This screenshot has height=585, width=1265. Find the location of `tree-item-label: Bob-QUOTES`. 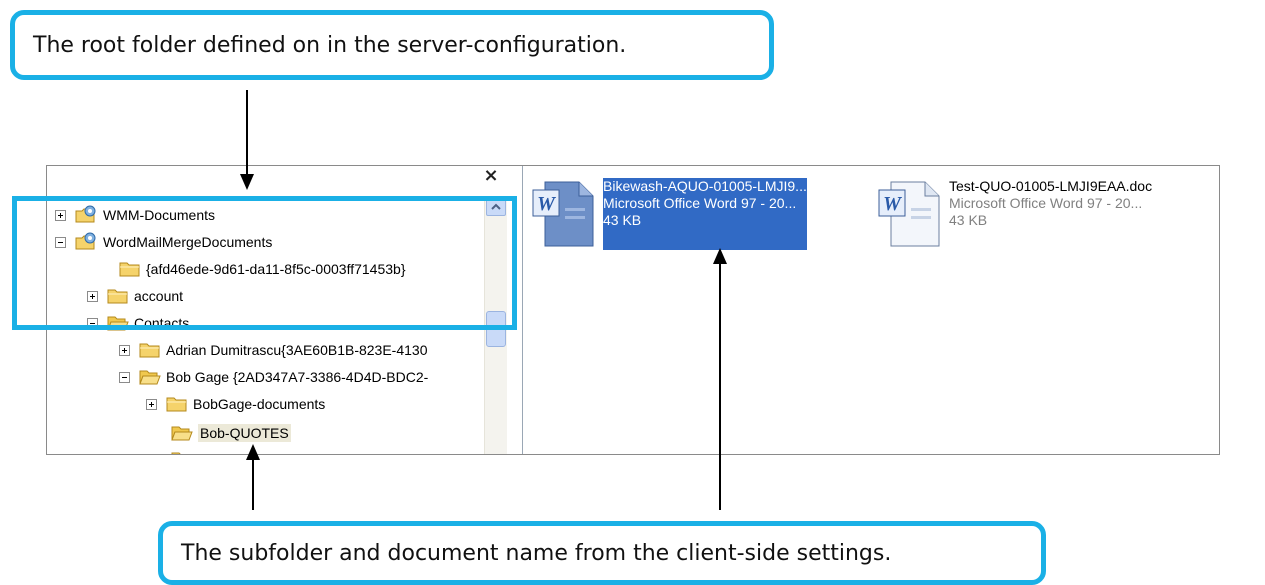

tree-item-label: Bob-QUOTES is located at coordinates (244, 433).